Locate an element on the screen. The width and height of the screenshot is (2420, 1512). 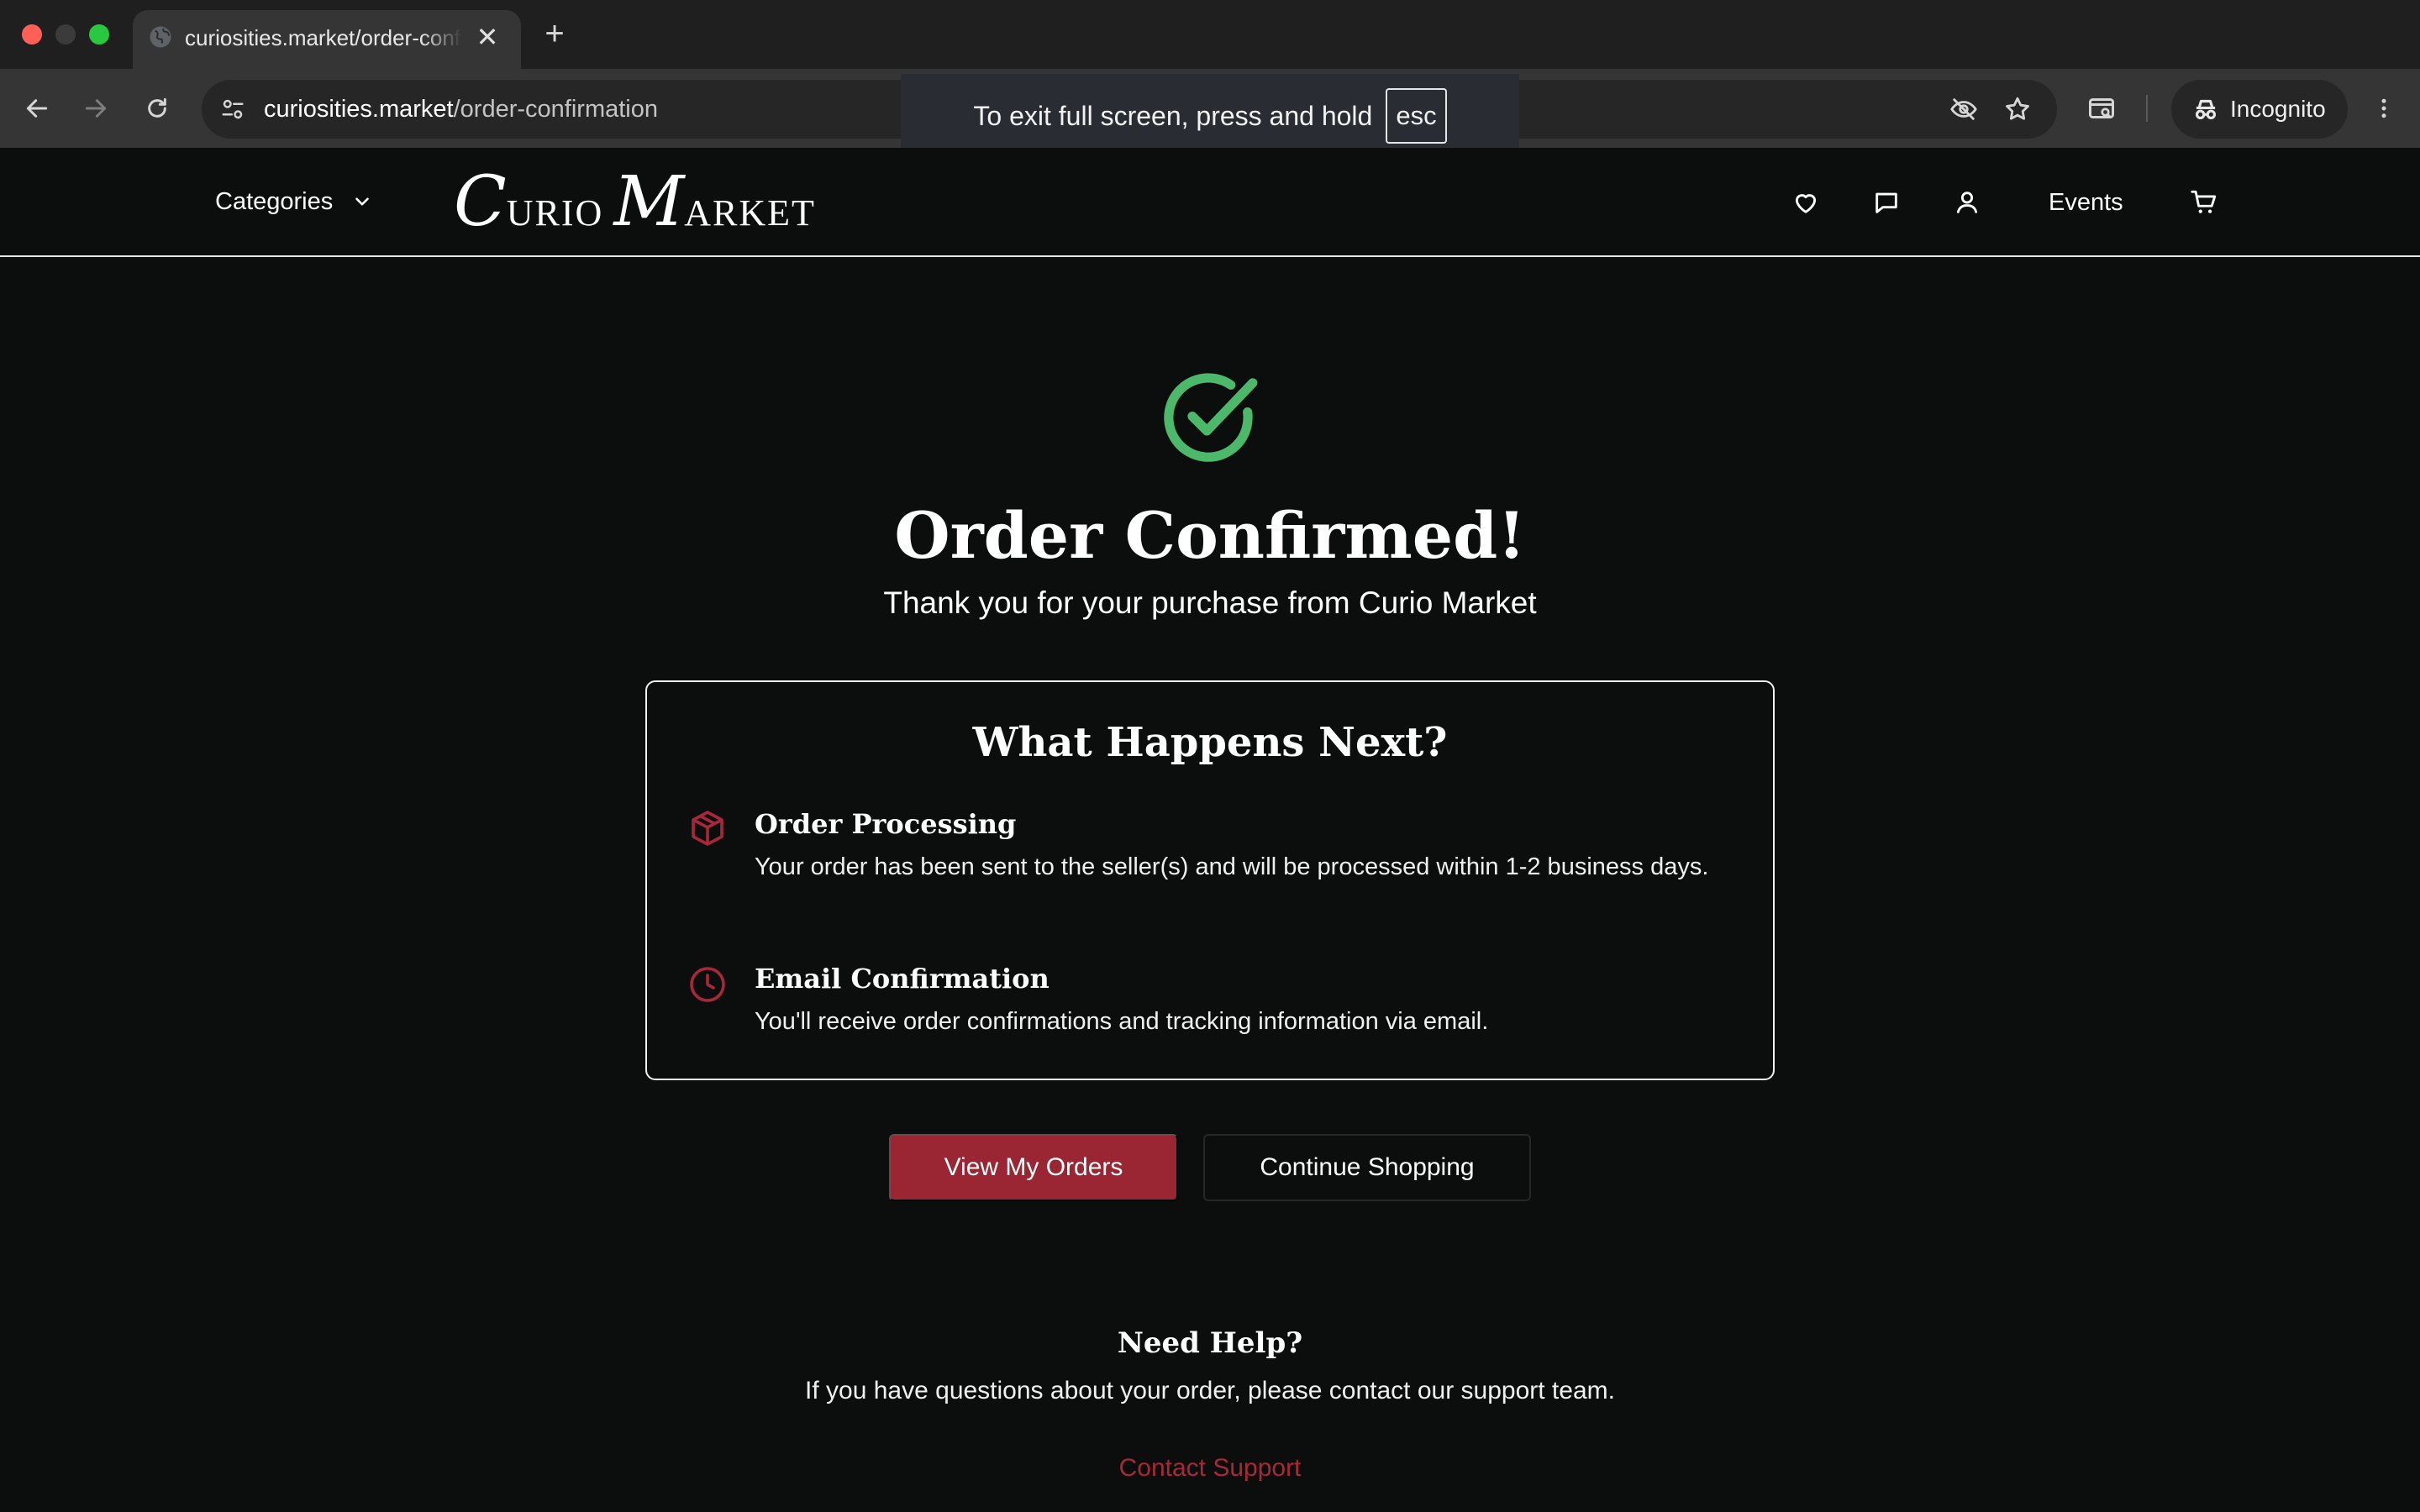
next-steps-title: What Happens Next? is located at coordinates (1210, 742).